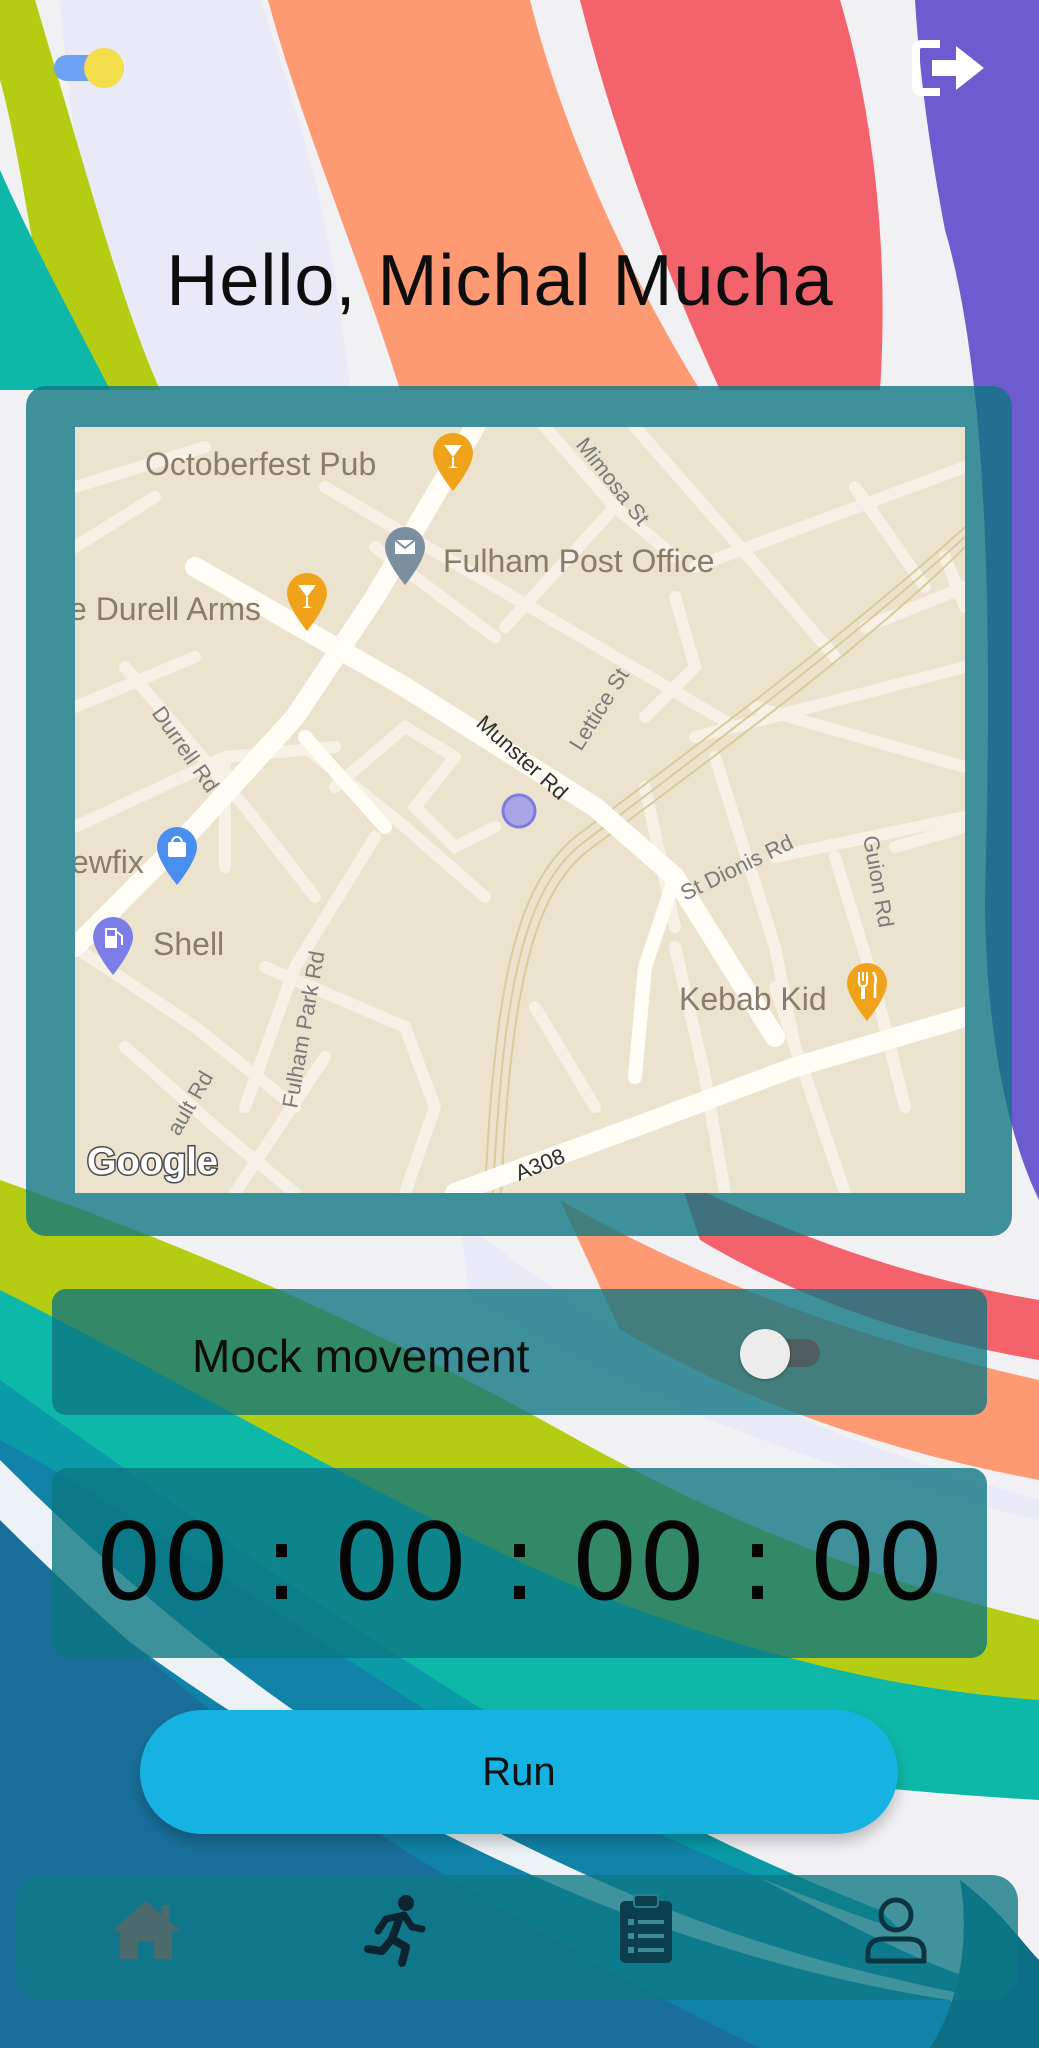 This screenshot has width=1039, height=2048. I want to click on logout-icon, so click(948, 68).